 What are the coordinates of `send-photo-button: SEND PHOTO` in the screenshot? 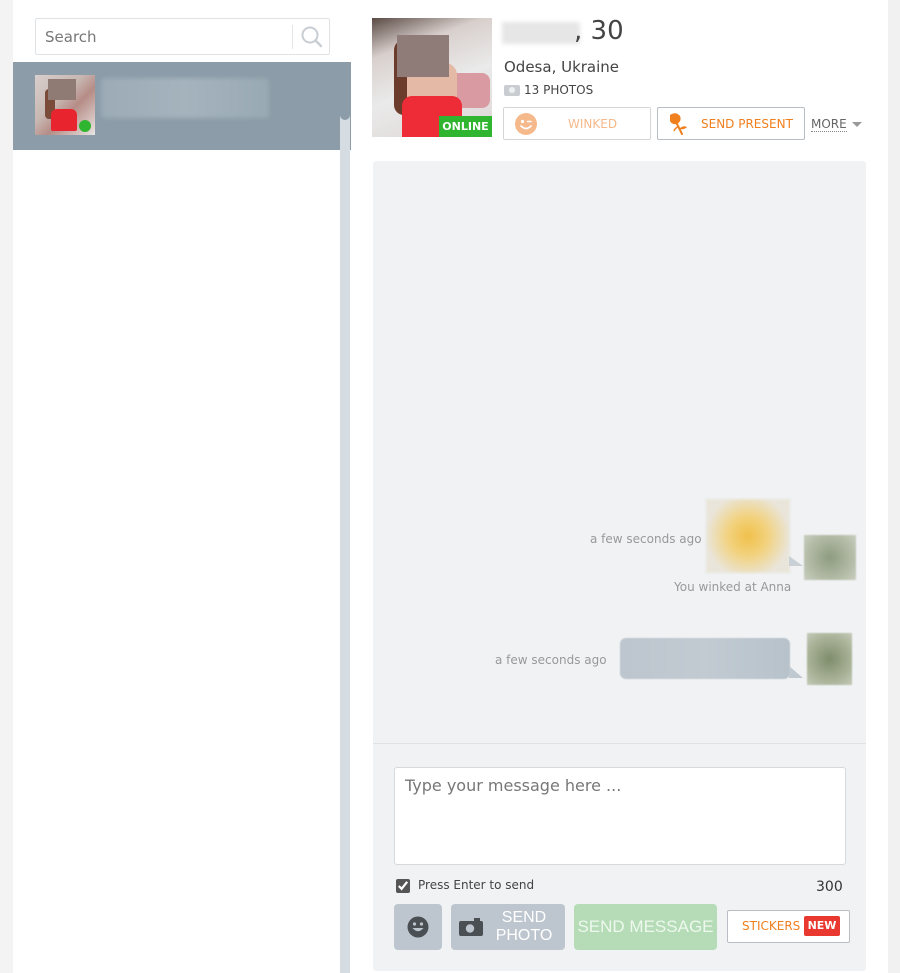 It's located at (508, 927).